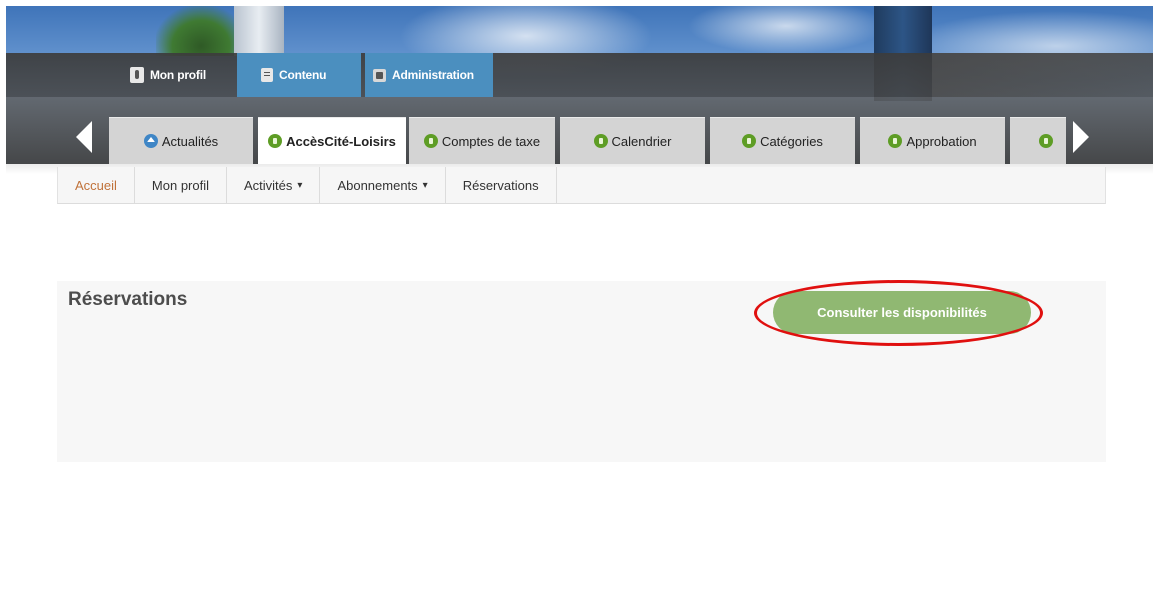 The image size is (1153, 589). Describe the element at coordinates (268, 185) in the screenshot. I see `subnav-item-label: Activités` at that location.